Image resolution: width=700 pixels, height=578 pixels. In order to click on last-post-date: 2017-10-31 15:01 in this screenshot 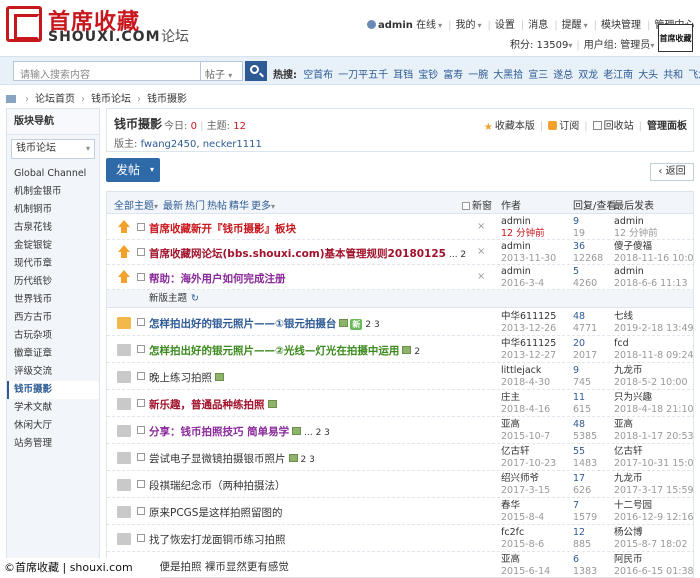, I will do `click(653, 464)`.